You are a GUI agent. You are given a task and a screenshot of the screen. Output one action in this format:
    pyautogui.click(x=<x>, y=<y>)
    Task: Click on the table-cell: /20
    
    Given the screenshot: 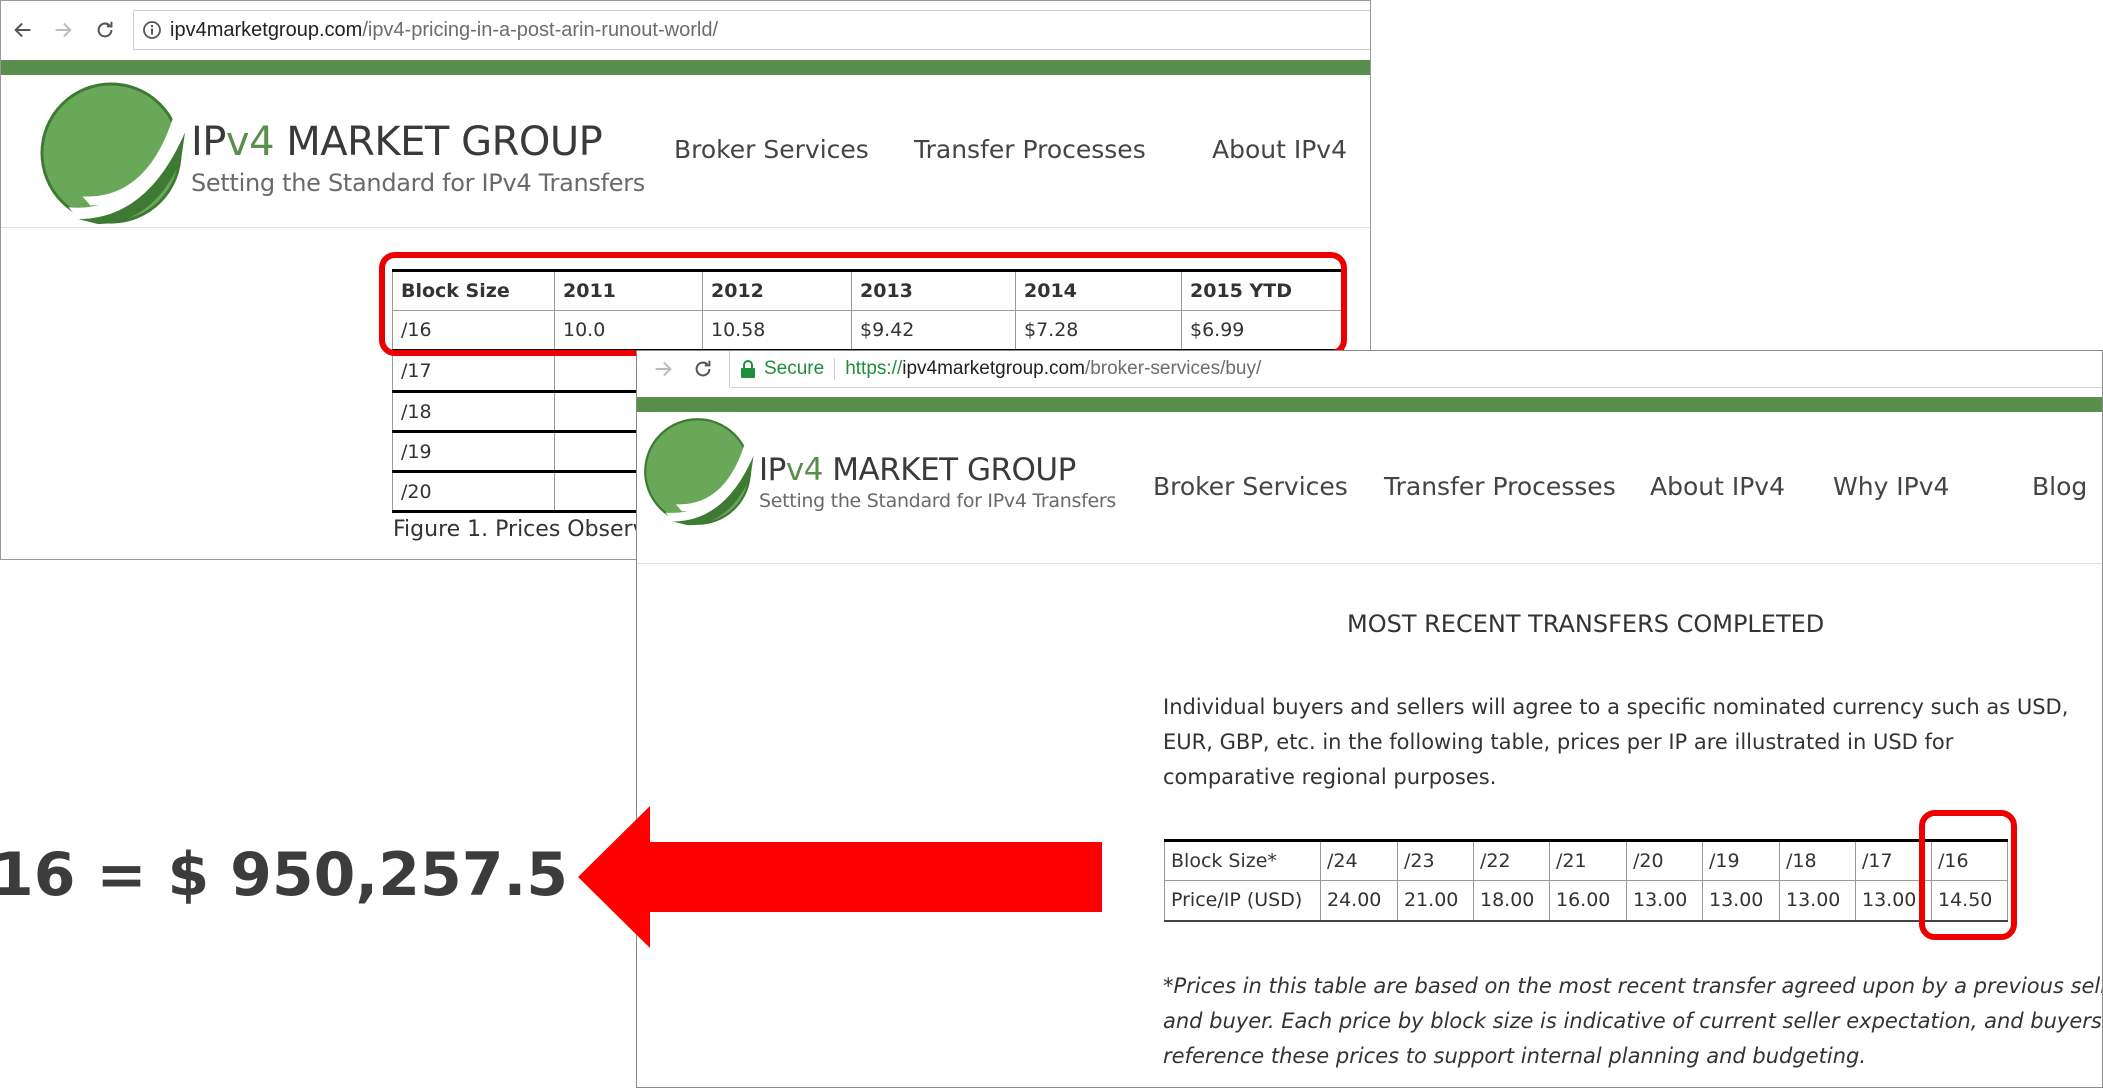 What is the action you would take?
    pyautogui.click(x=473, y=492)
    